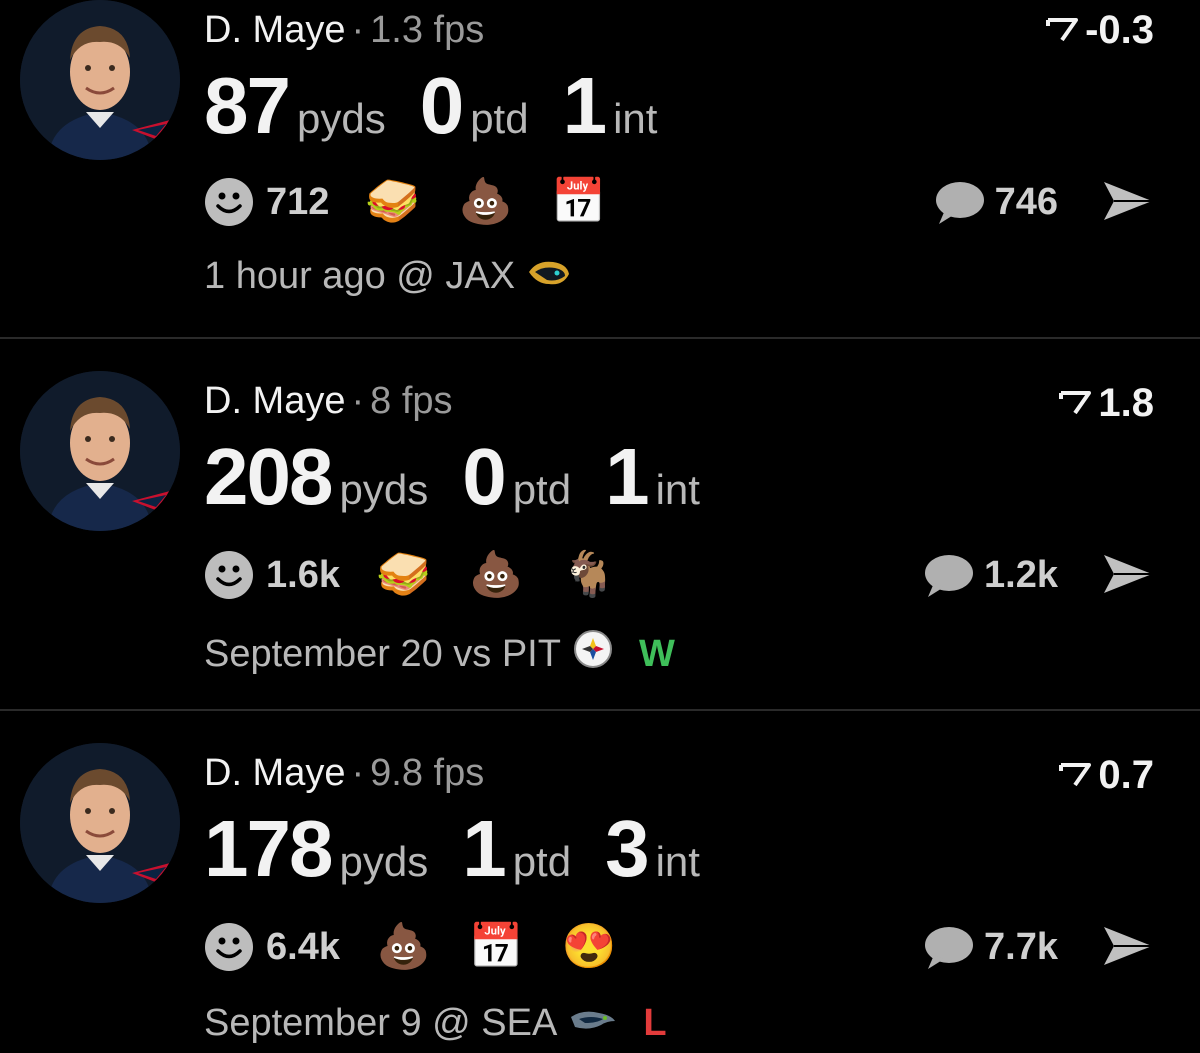 This screenshot has height=1053, width=1200. I want to click on game-date: September 9 @ SEA, so click(381, 1023).